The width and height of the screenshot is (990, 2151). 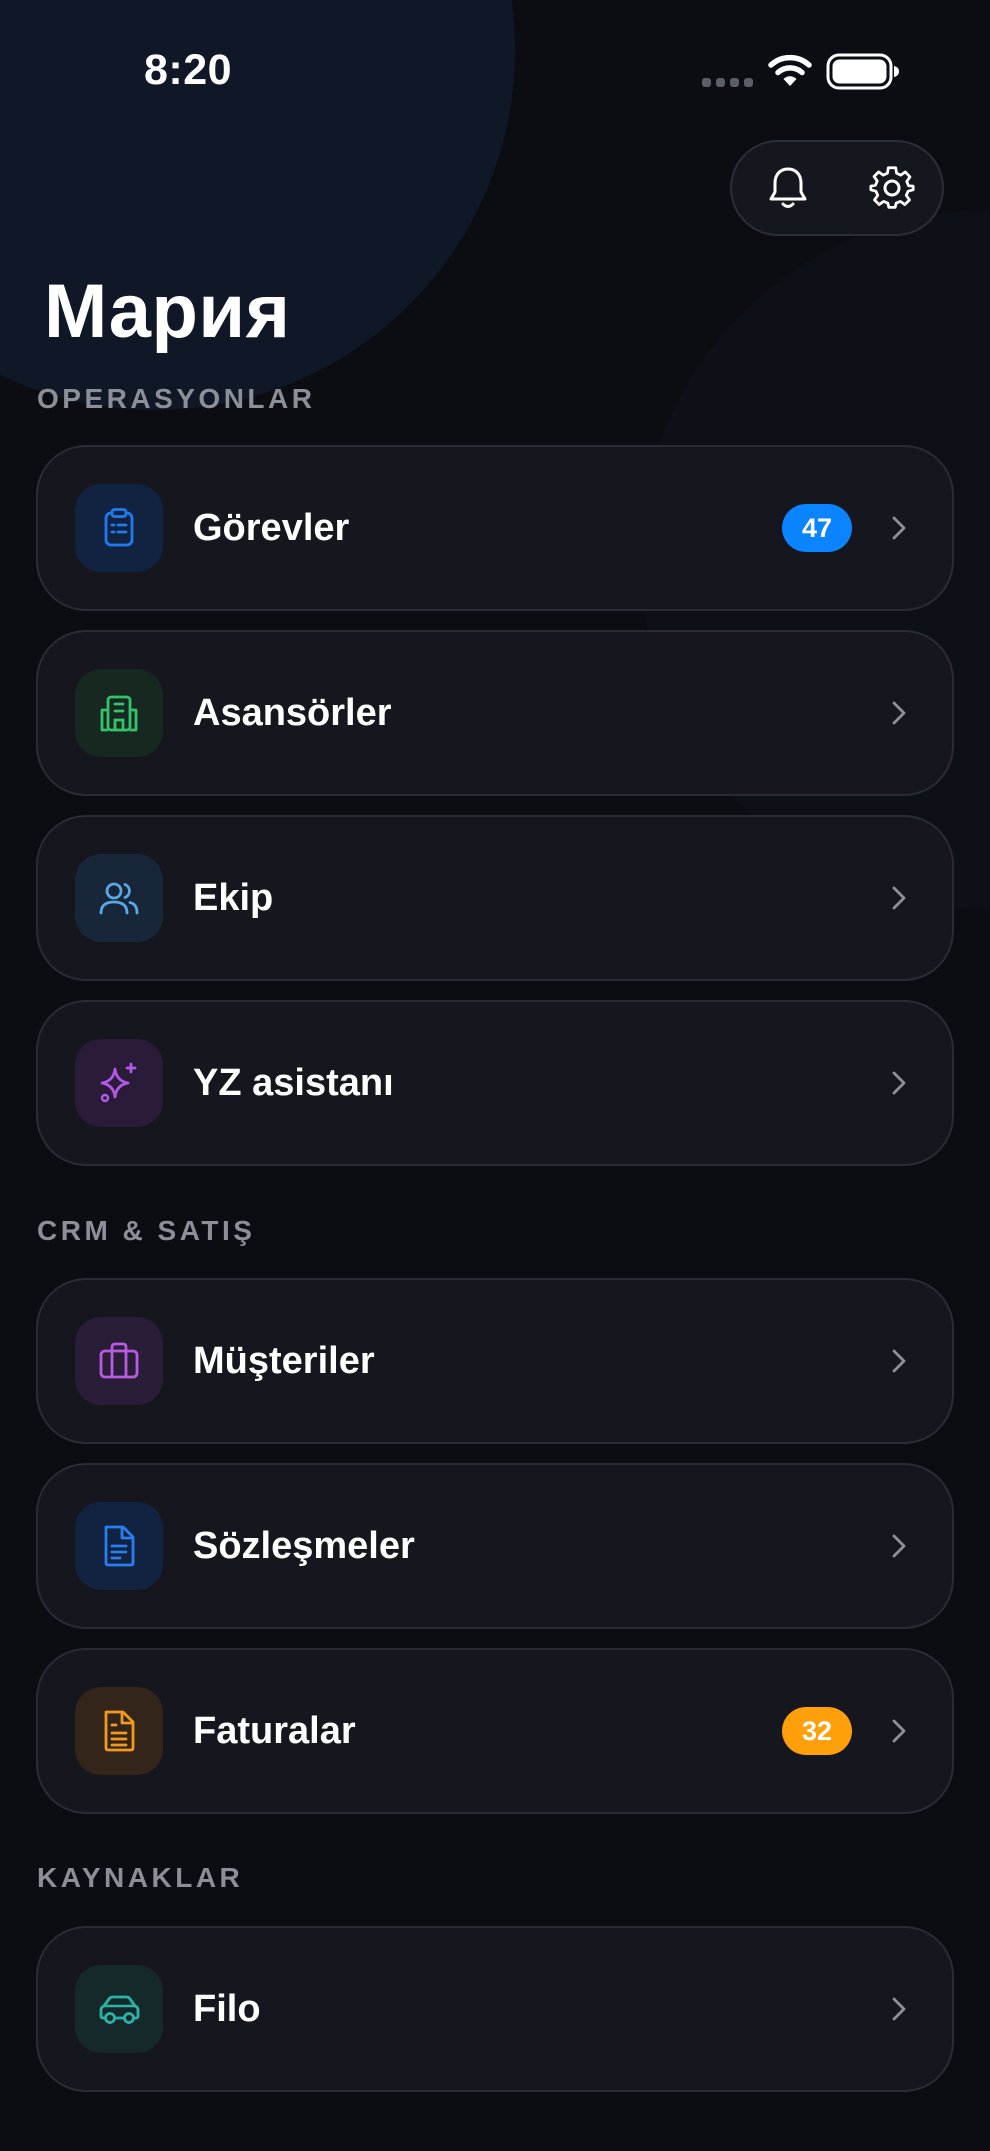 I want to click on users-icon, so click(x=119, y=898).